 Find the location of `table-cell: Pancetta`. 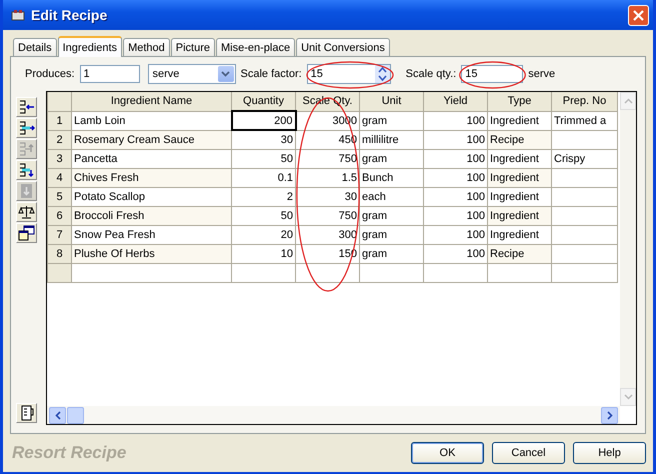

table-cell: Pancetta is located at coordinates (152, 158).